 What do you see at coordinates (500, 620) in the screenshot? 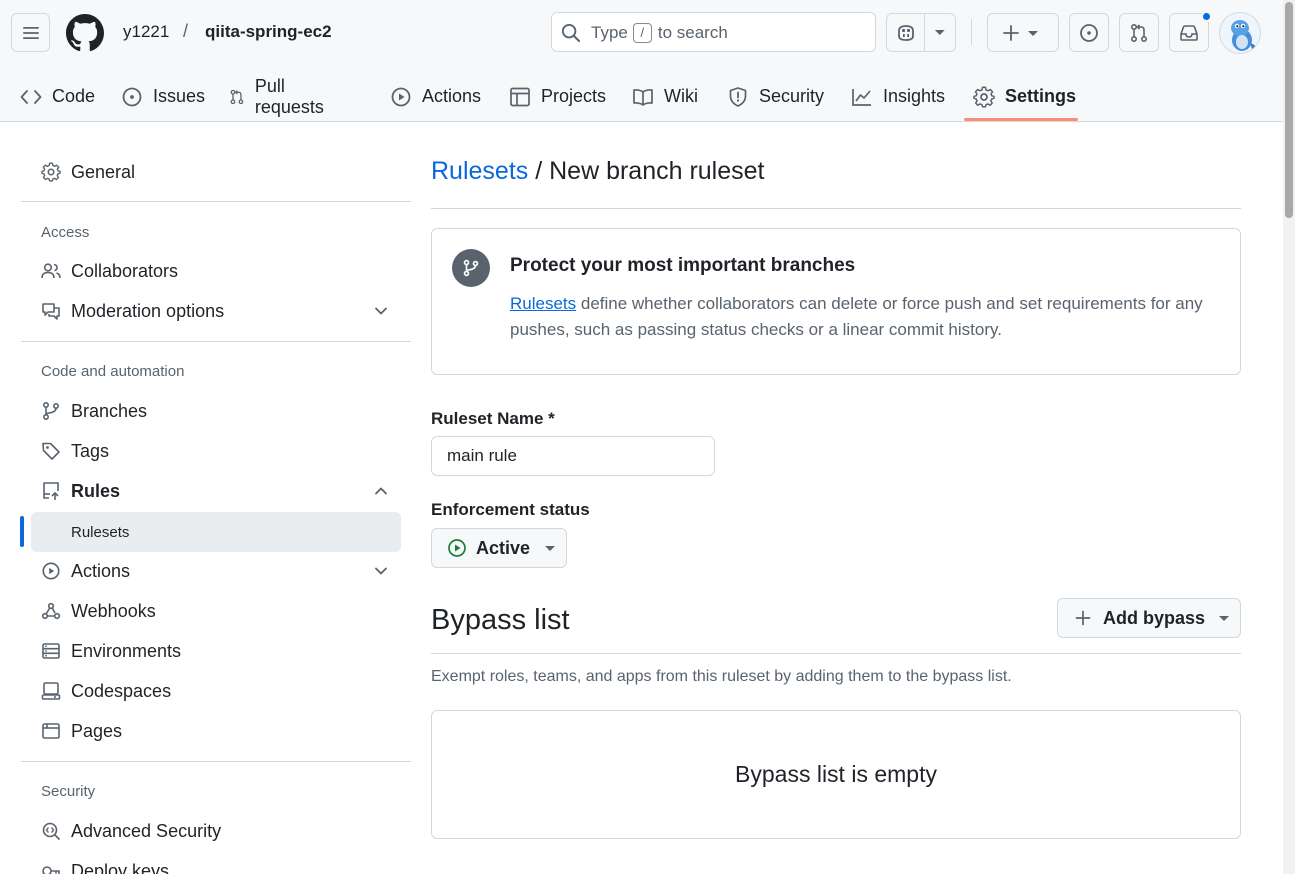
I see `bypass-list-heading: Bypass list` at bounding box center [500, 620].